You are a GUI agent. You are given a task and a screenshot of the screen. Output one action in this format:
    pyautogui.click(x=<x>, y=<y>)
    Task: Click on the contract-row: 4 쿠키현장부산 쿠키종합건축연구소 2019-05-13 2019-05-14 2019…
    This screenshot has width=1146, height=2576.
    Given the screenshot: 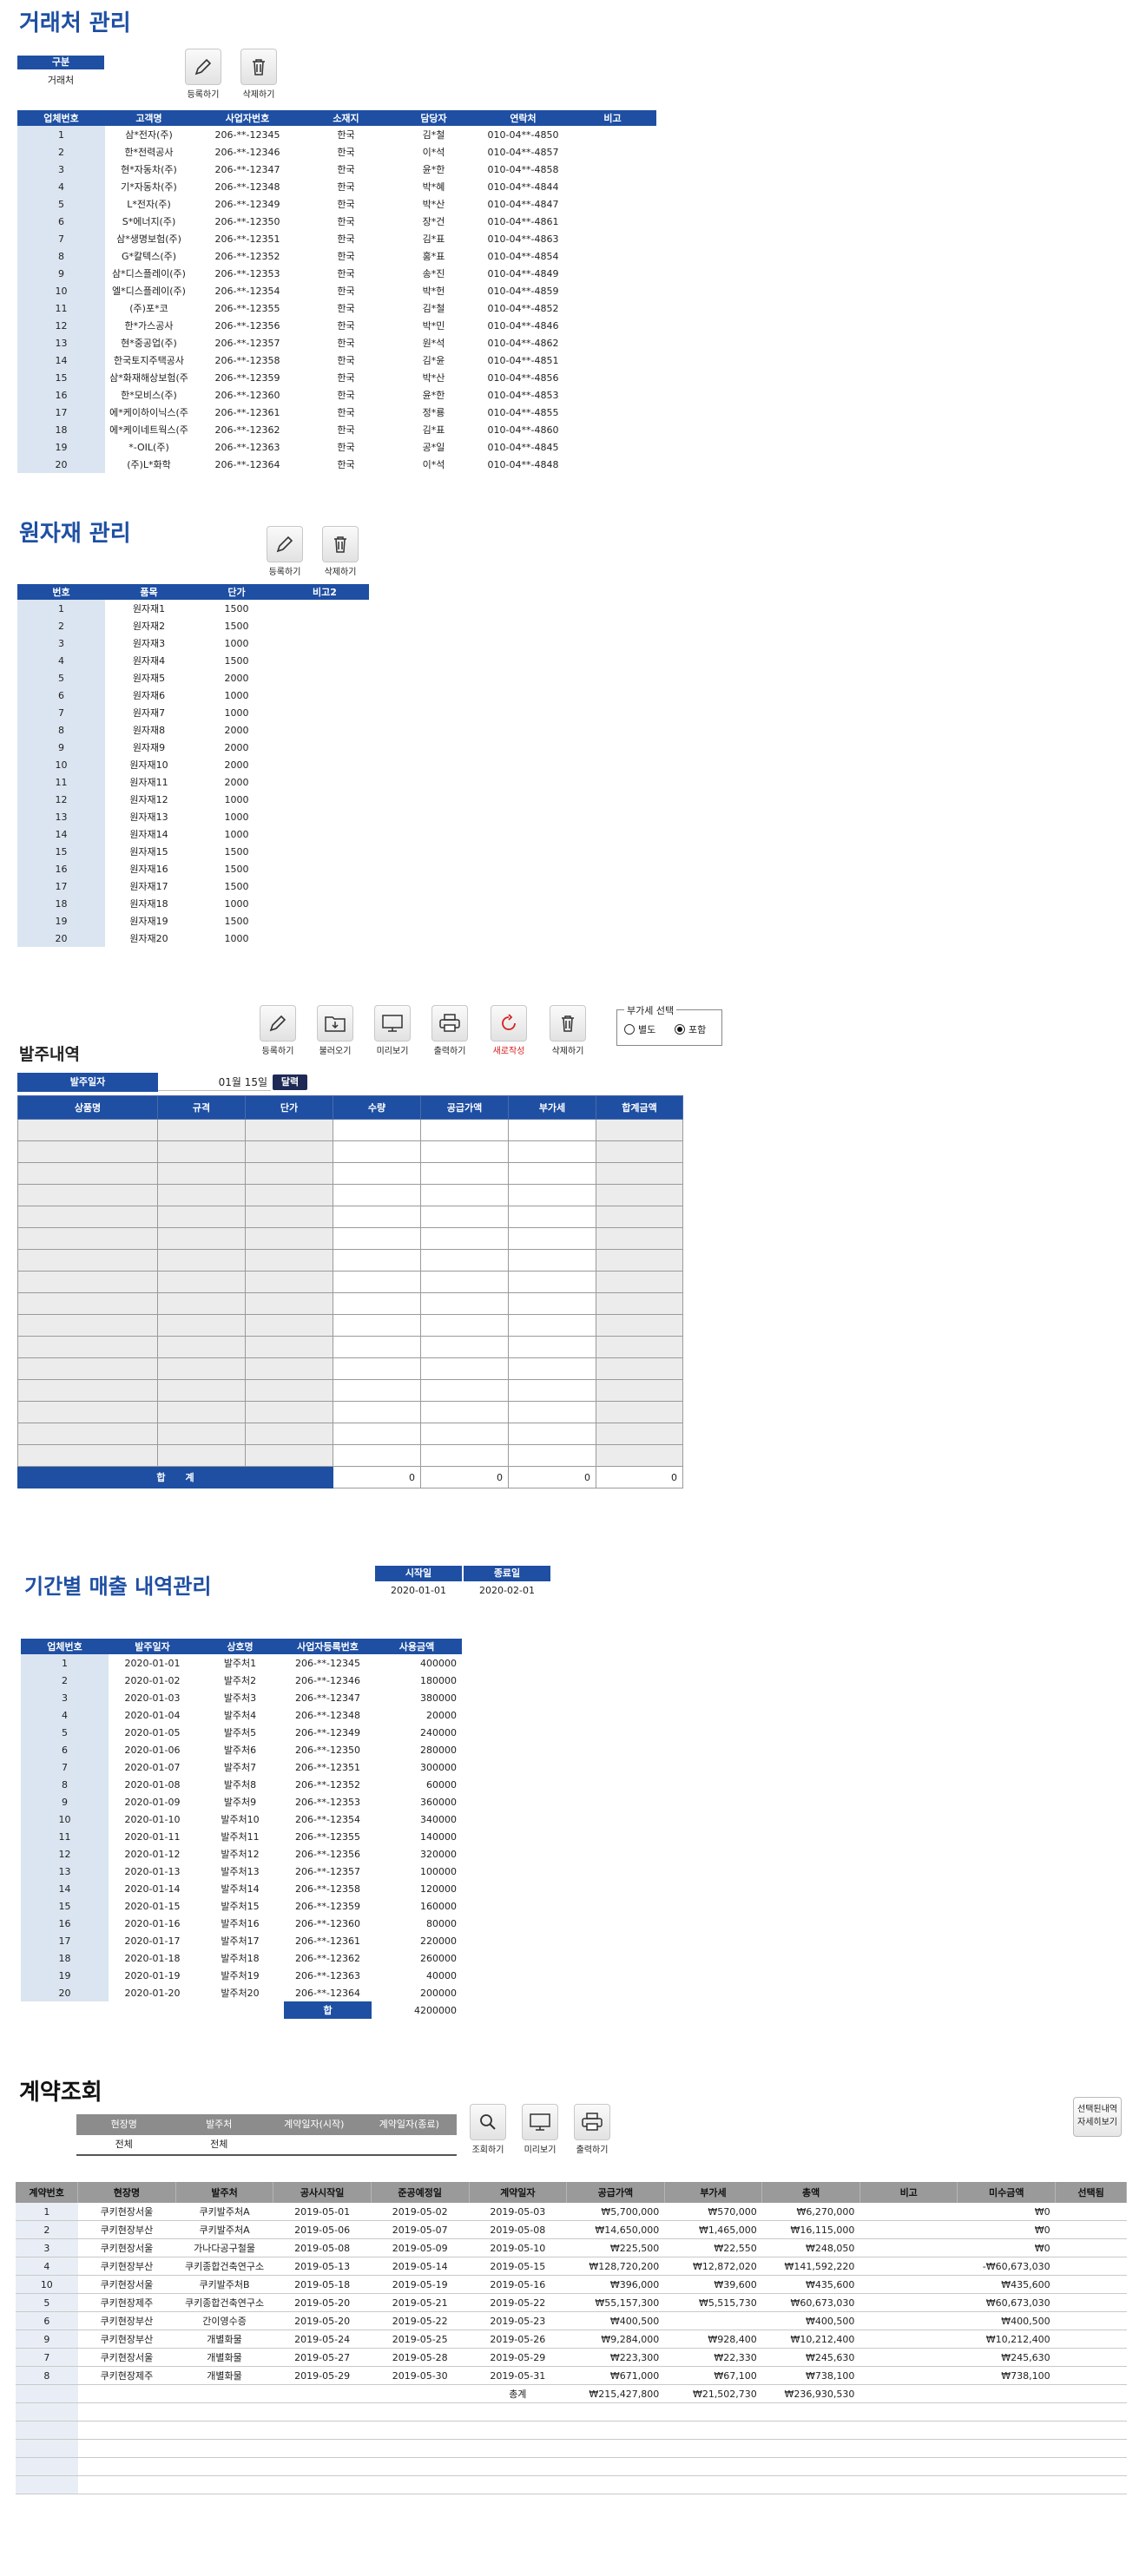 What is the action you would take?
    pyautogui.click(x=571, y=2266)
    